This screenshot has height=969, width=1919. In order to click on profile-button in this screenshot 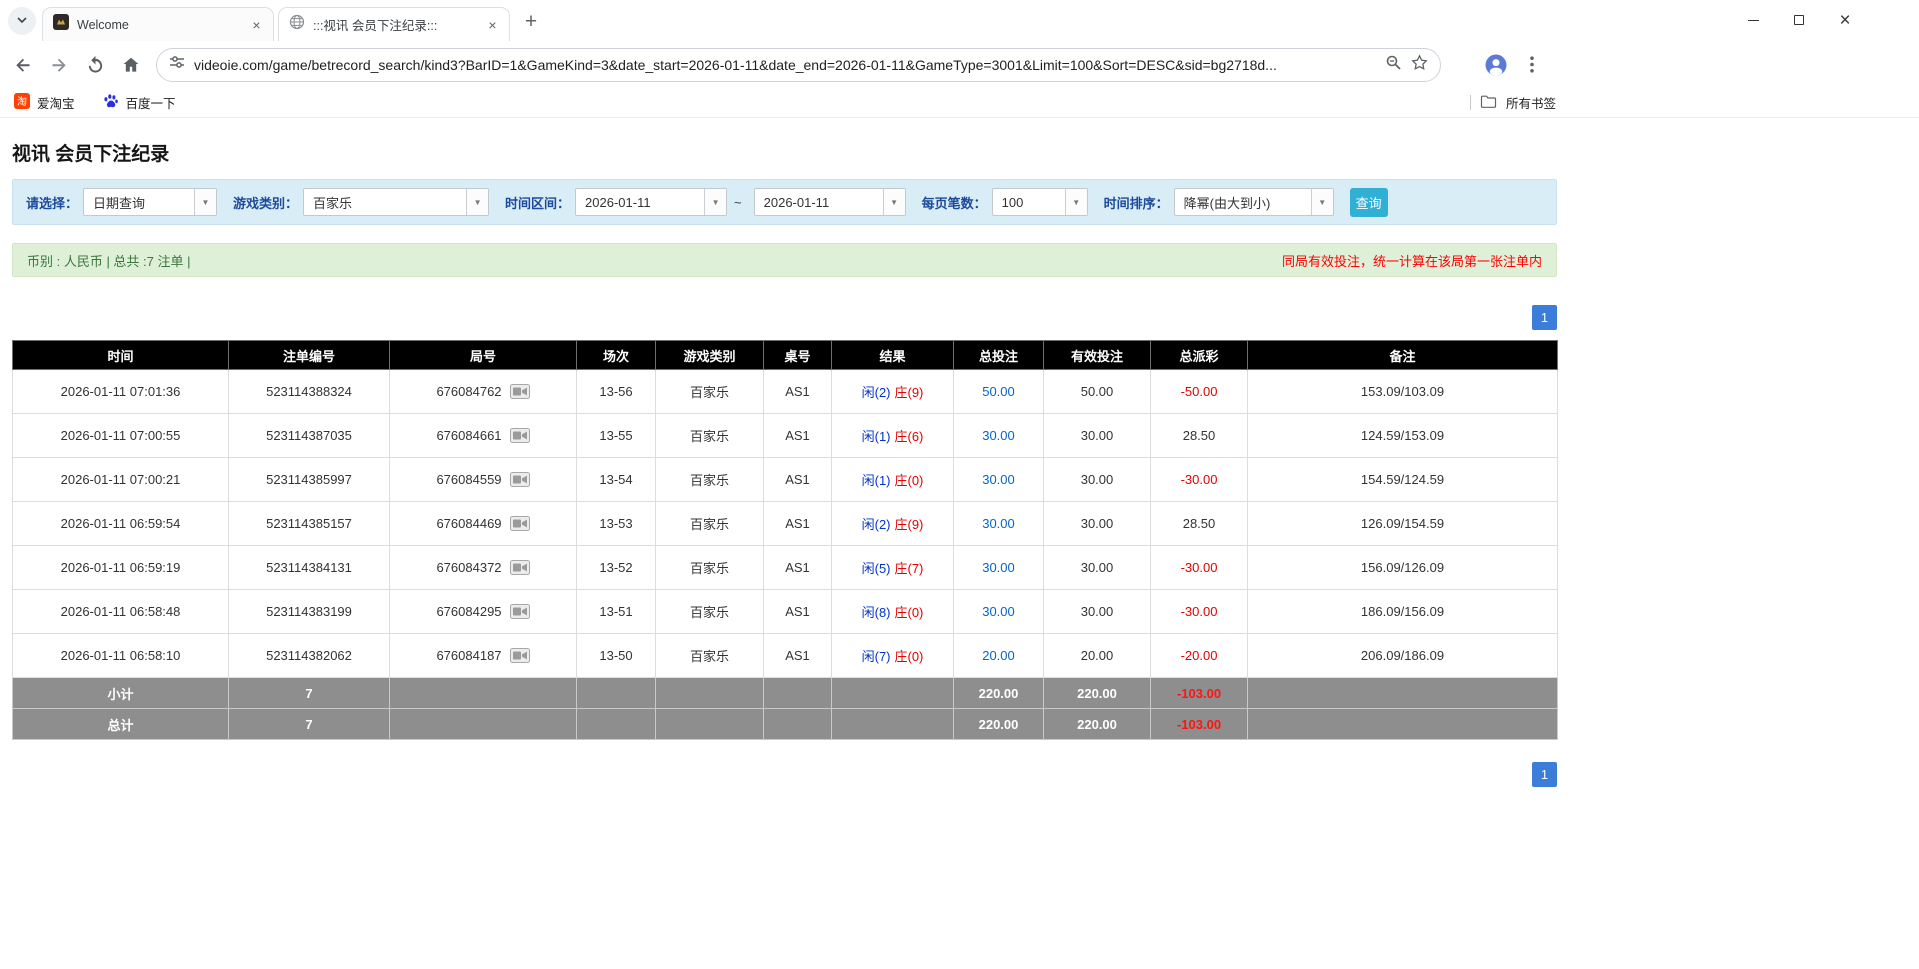, I will do `click(1496, 65)`.